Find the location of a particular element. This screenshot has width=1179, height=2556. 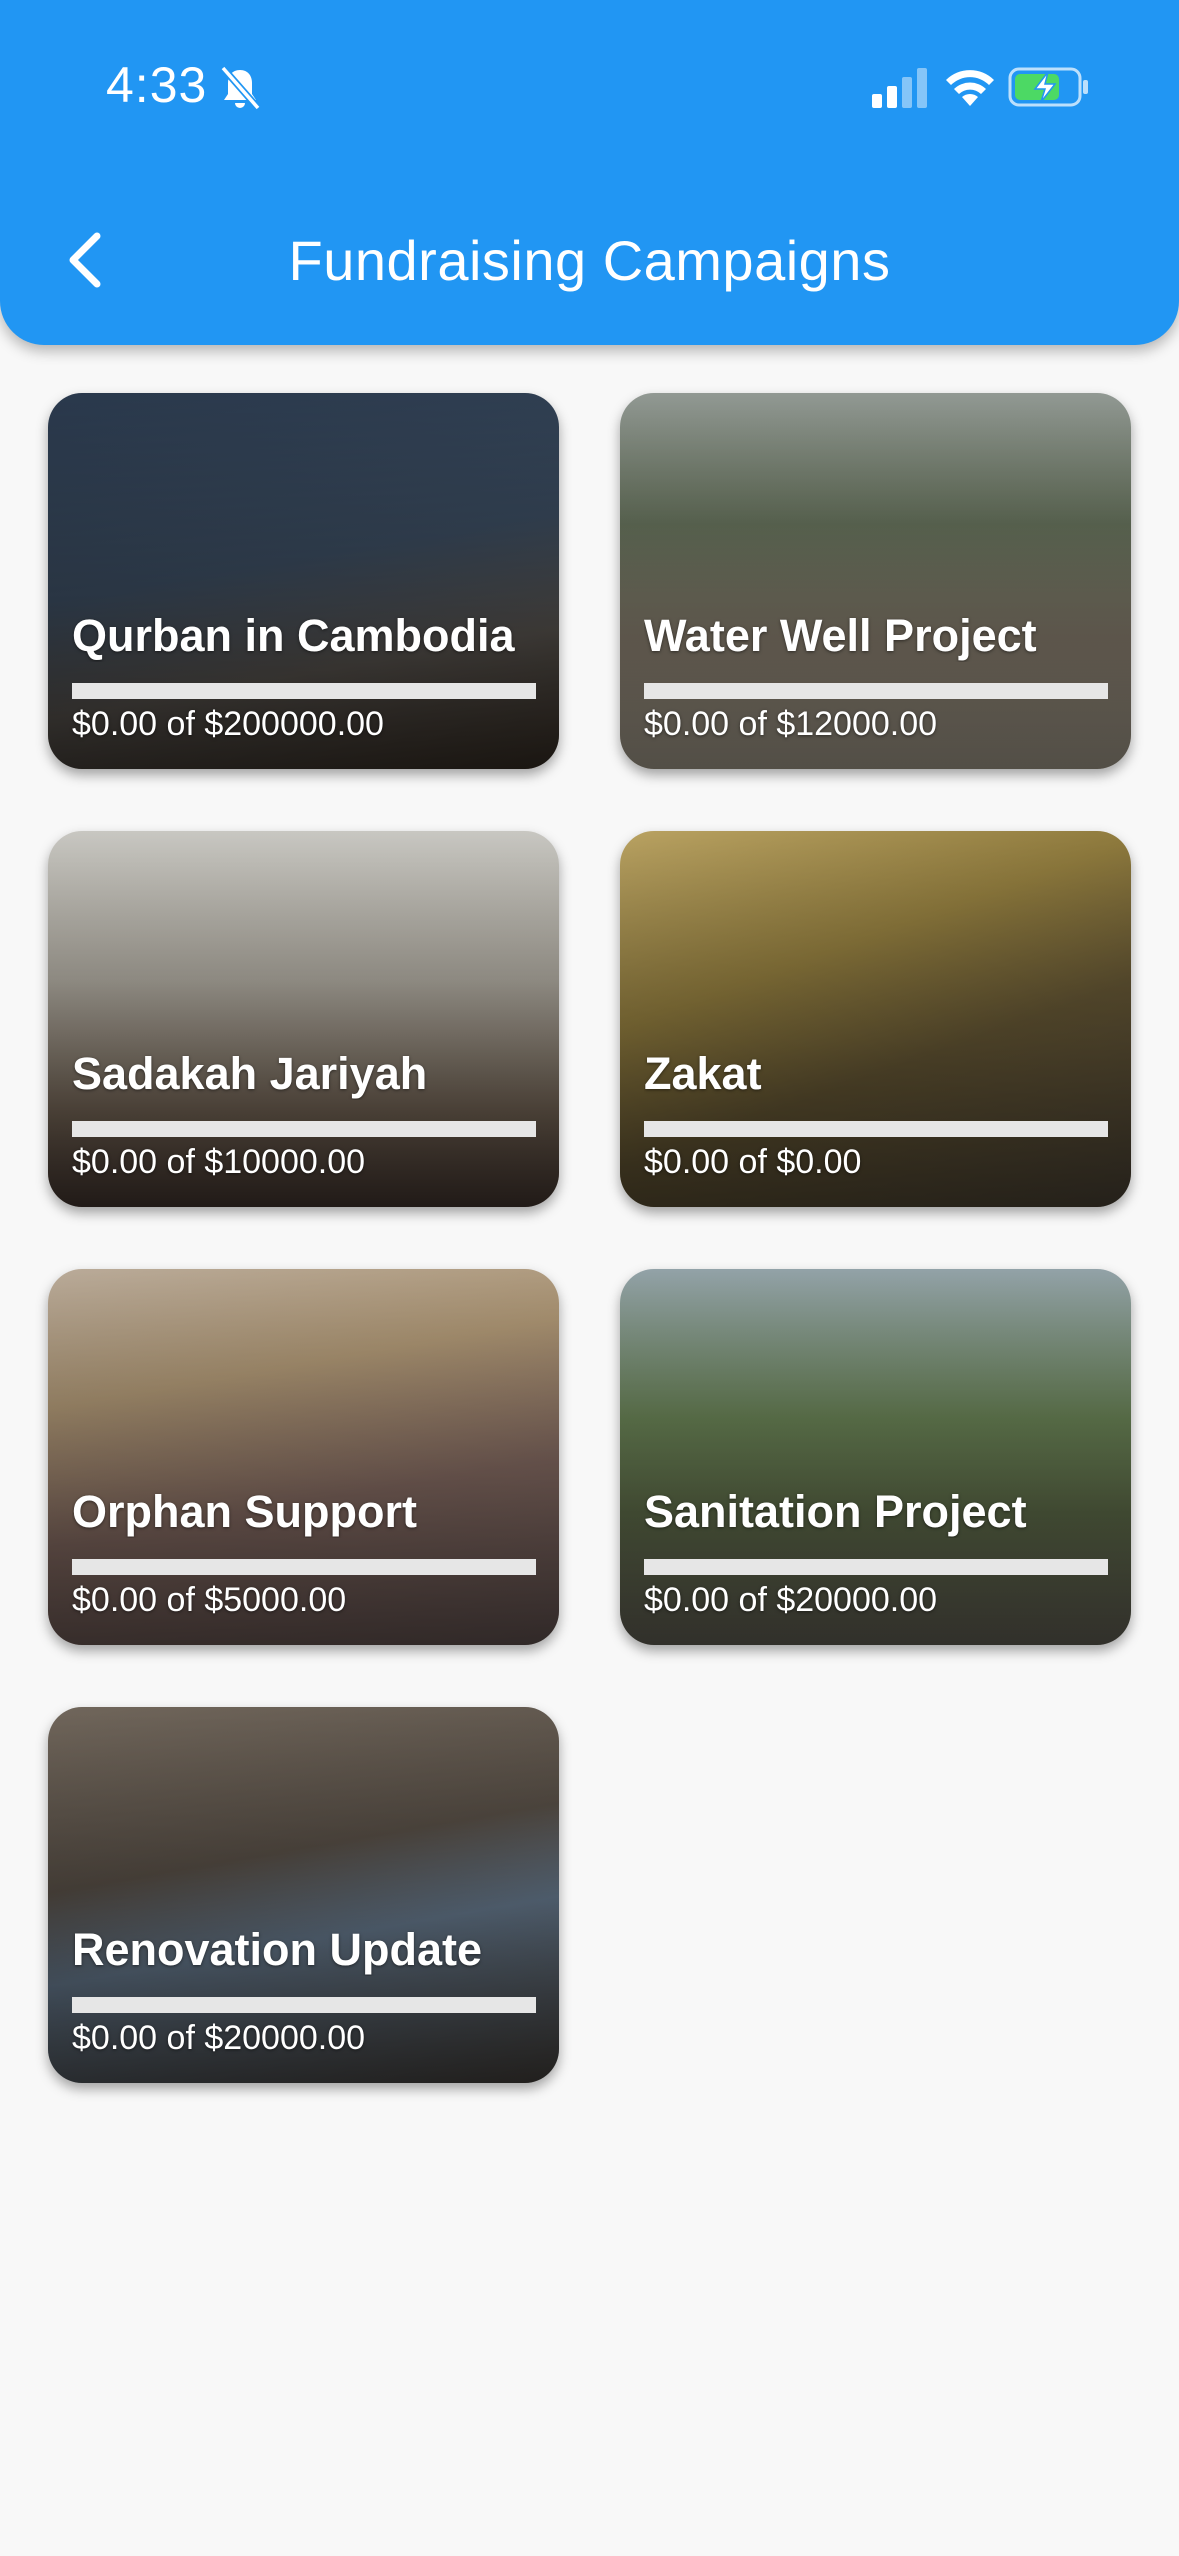

page-title: Fundraising Campaigns is located at coordinates (589, 260).